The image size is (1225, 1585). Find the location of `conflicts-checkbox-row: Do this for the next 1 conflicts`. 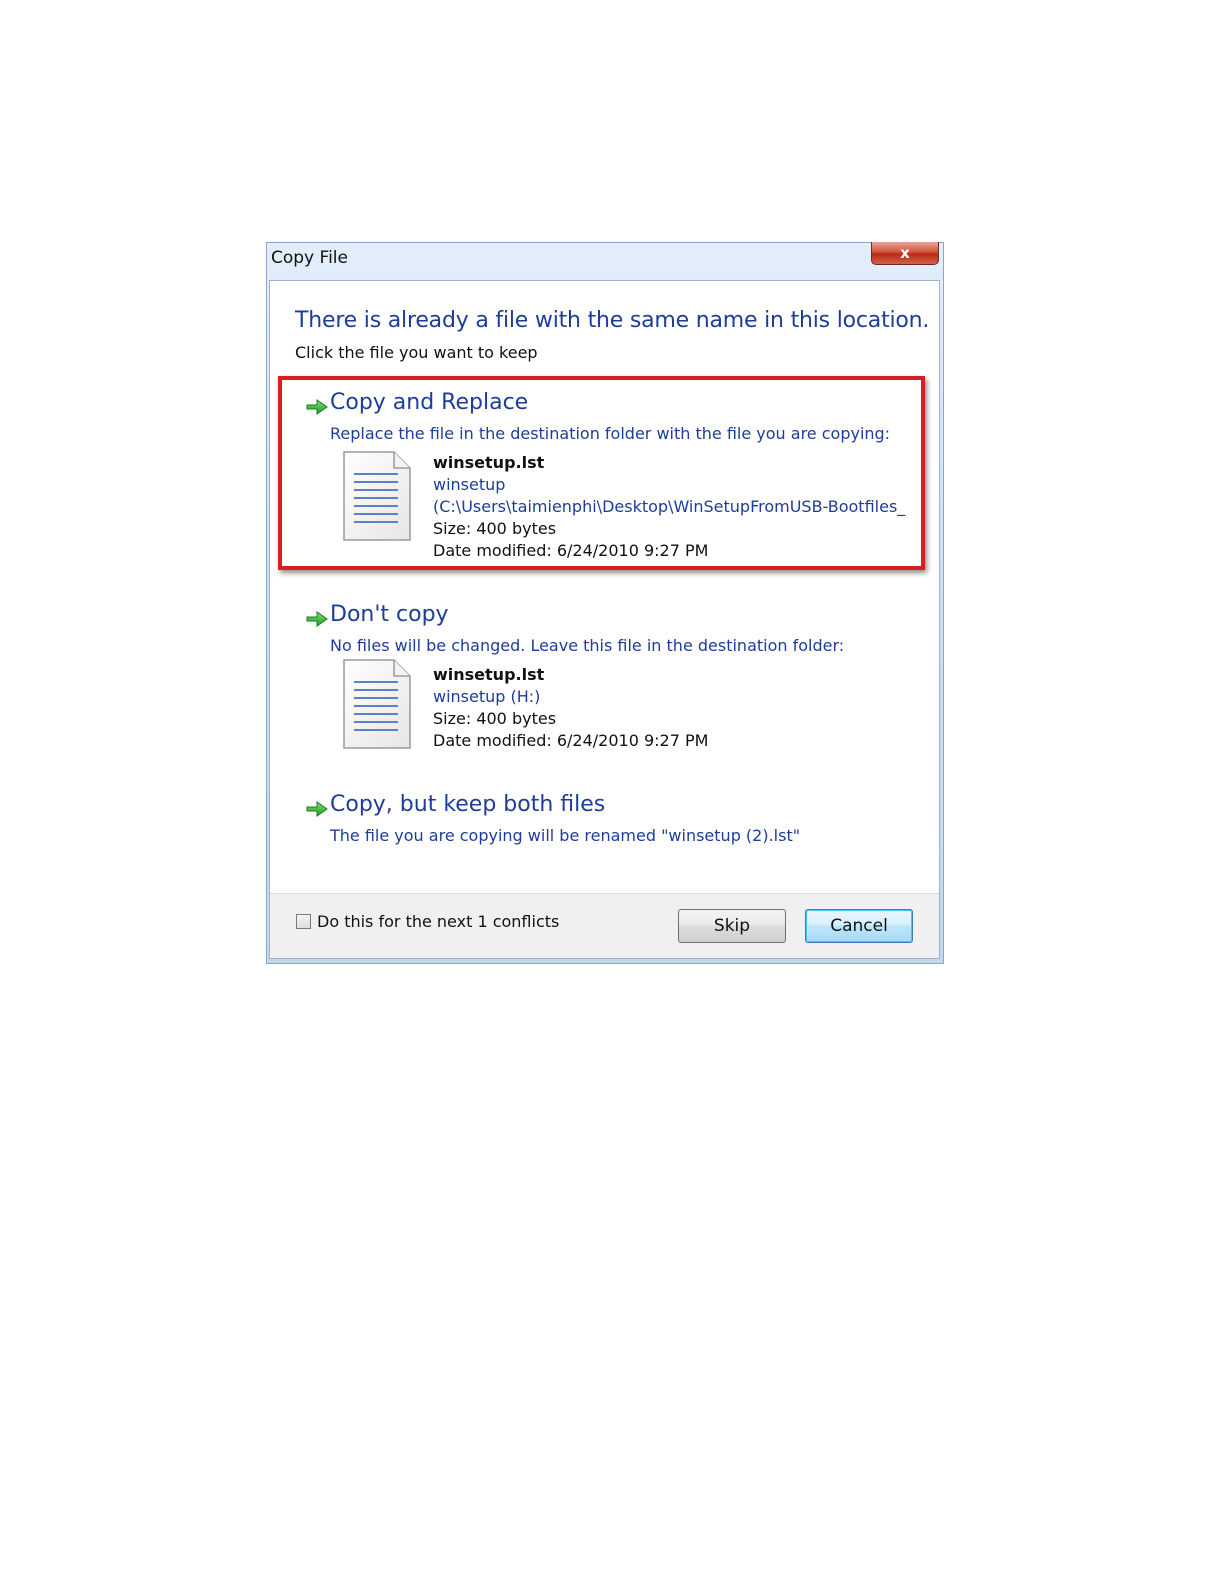

conflicts-checkbox-row: Do this for the next 1 conflicts is located at coordinates (427, 921).